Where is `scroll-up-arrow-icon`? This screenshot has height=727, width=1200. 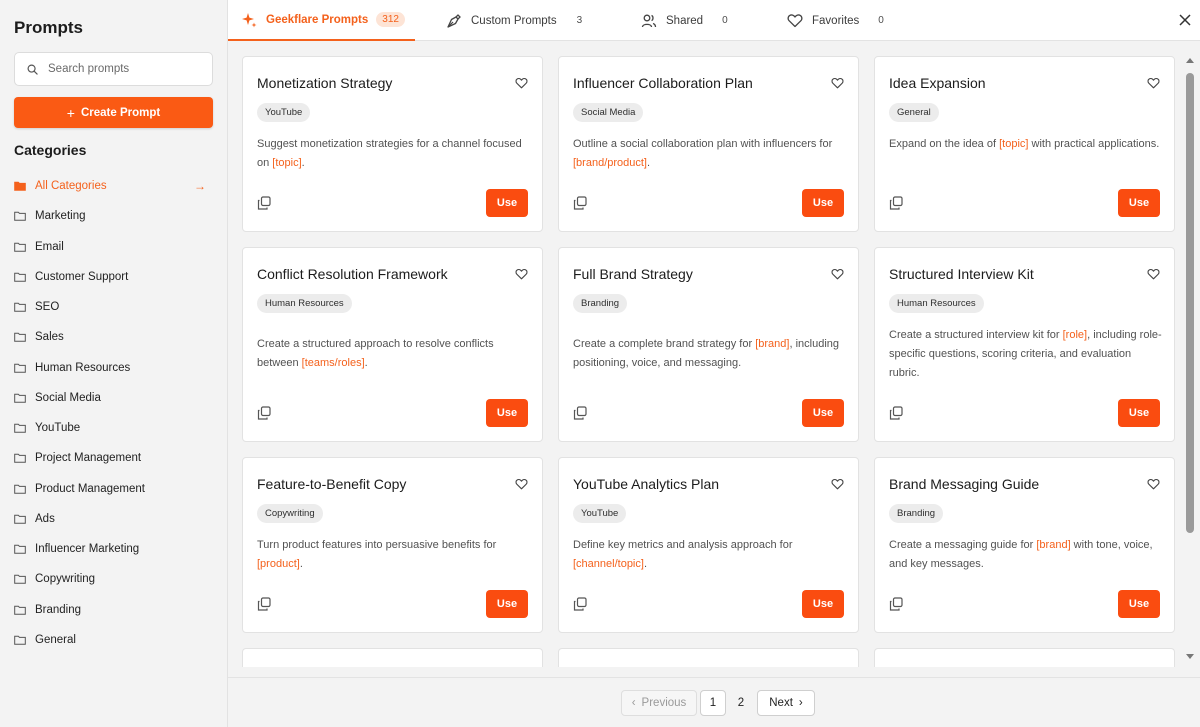
scroll-up-arrow-icon is located at coordinates (1190, 60).